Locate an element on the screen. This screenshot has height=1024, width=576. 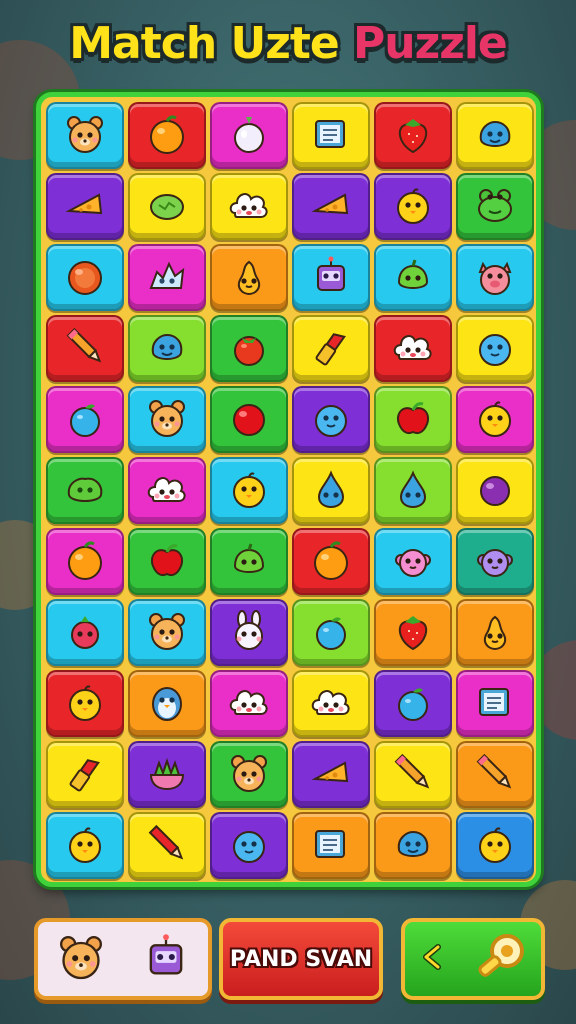
red-pencil-icon is located at coordinates (167, 846).